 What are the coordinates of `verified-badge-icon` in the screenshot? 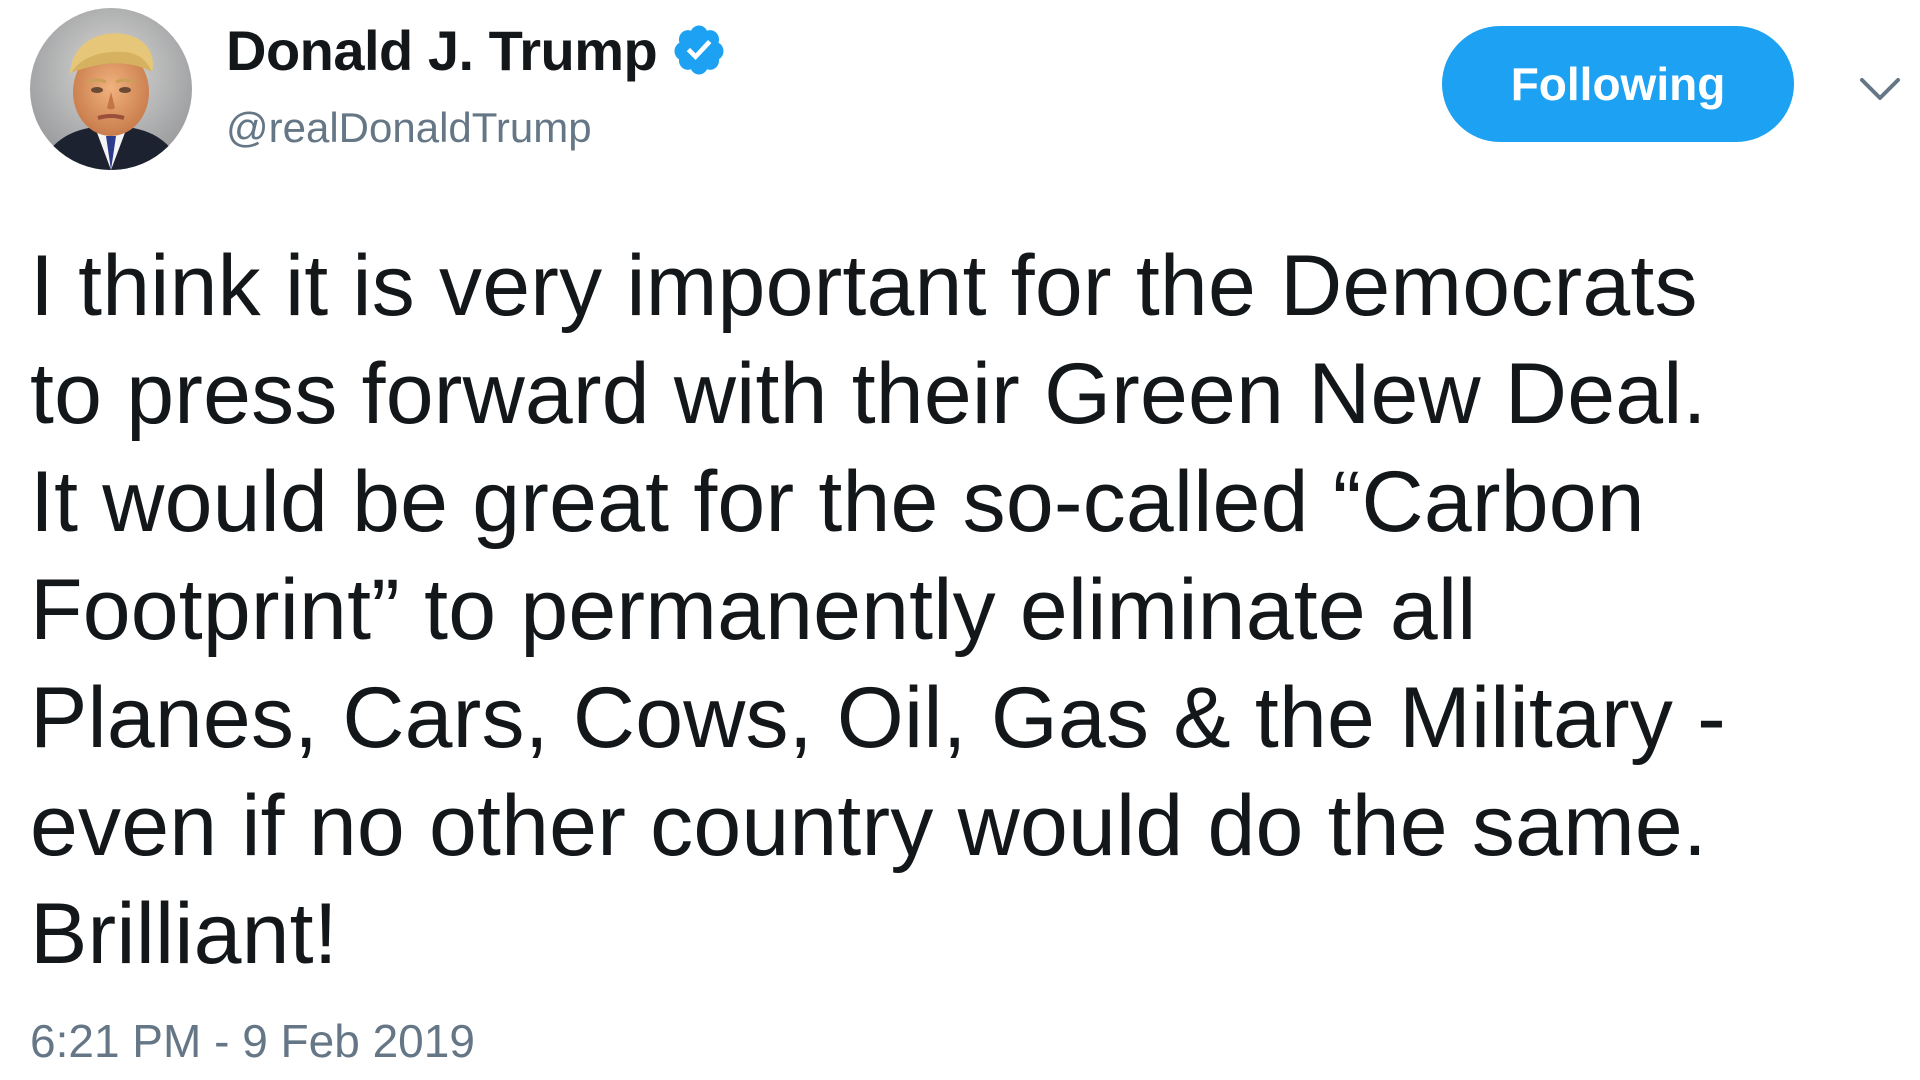 It's located at (699, 50).